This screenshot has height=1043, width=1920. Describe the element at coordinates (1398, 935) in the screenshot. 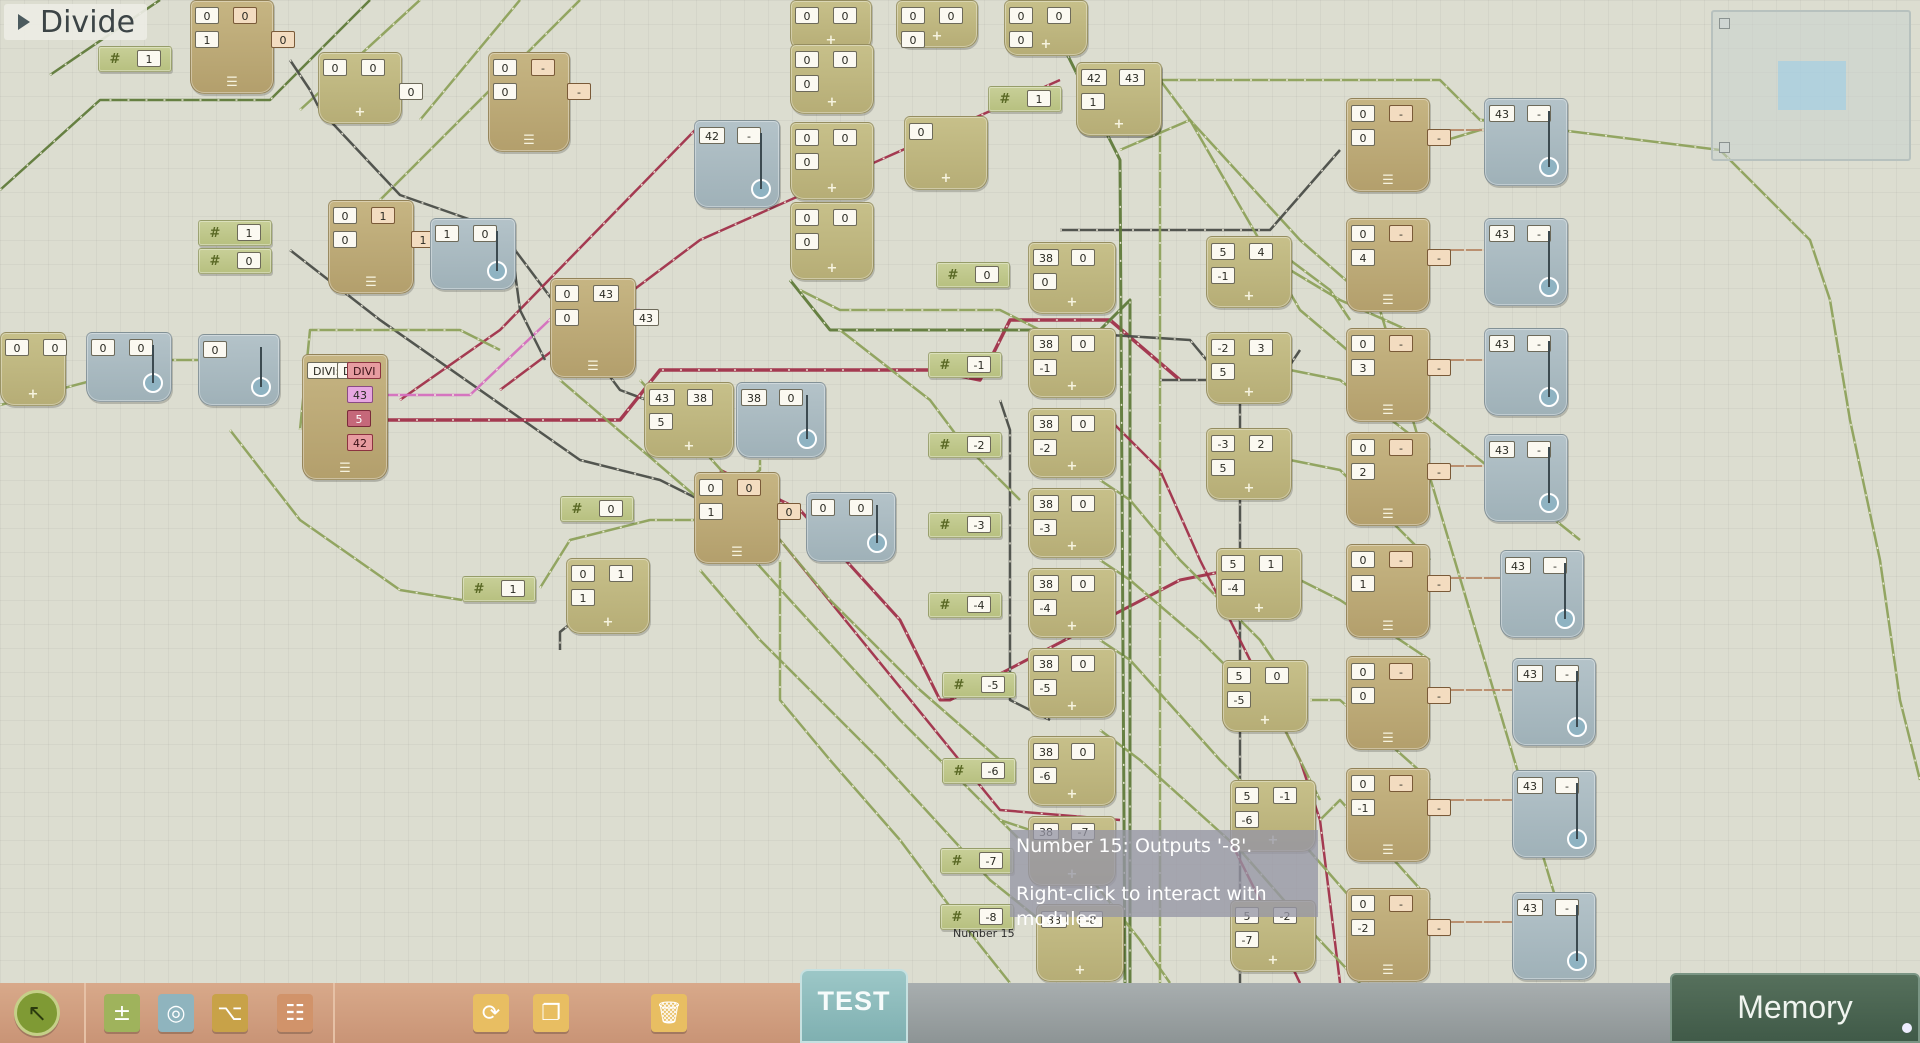

I see `logic-module: 0- -2- ☰` at that location.